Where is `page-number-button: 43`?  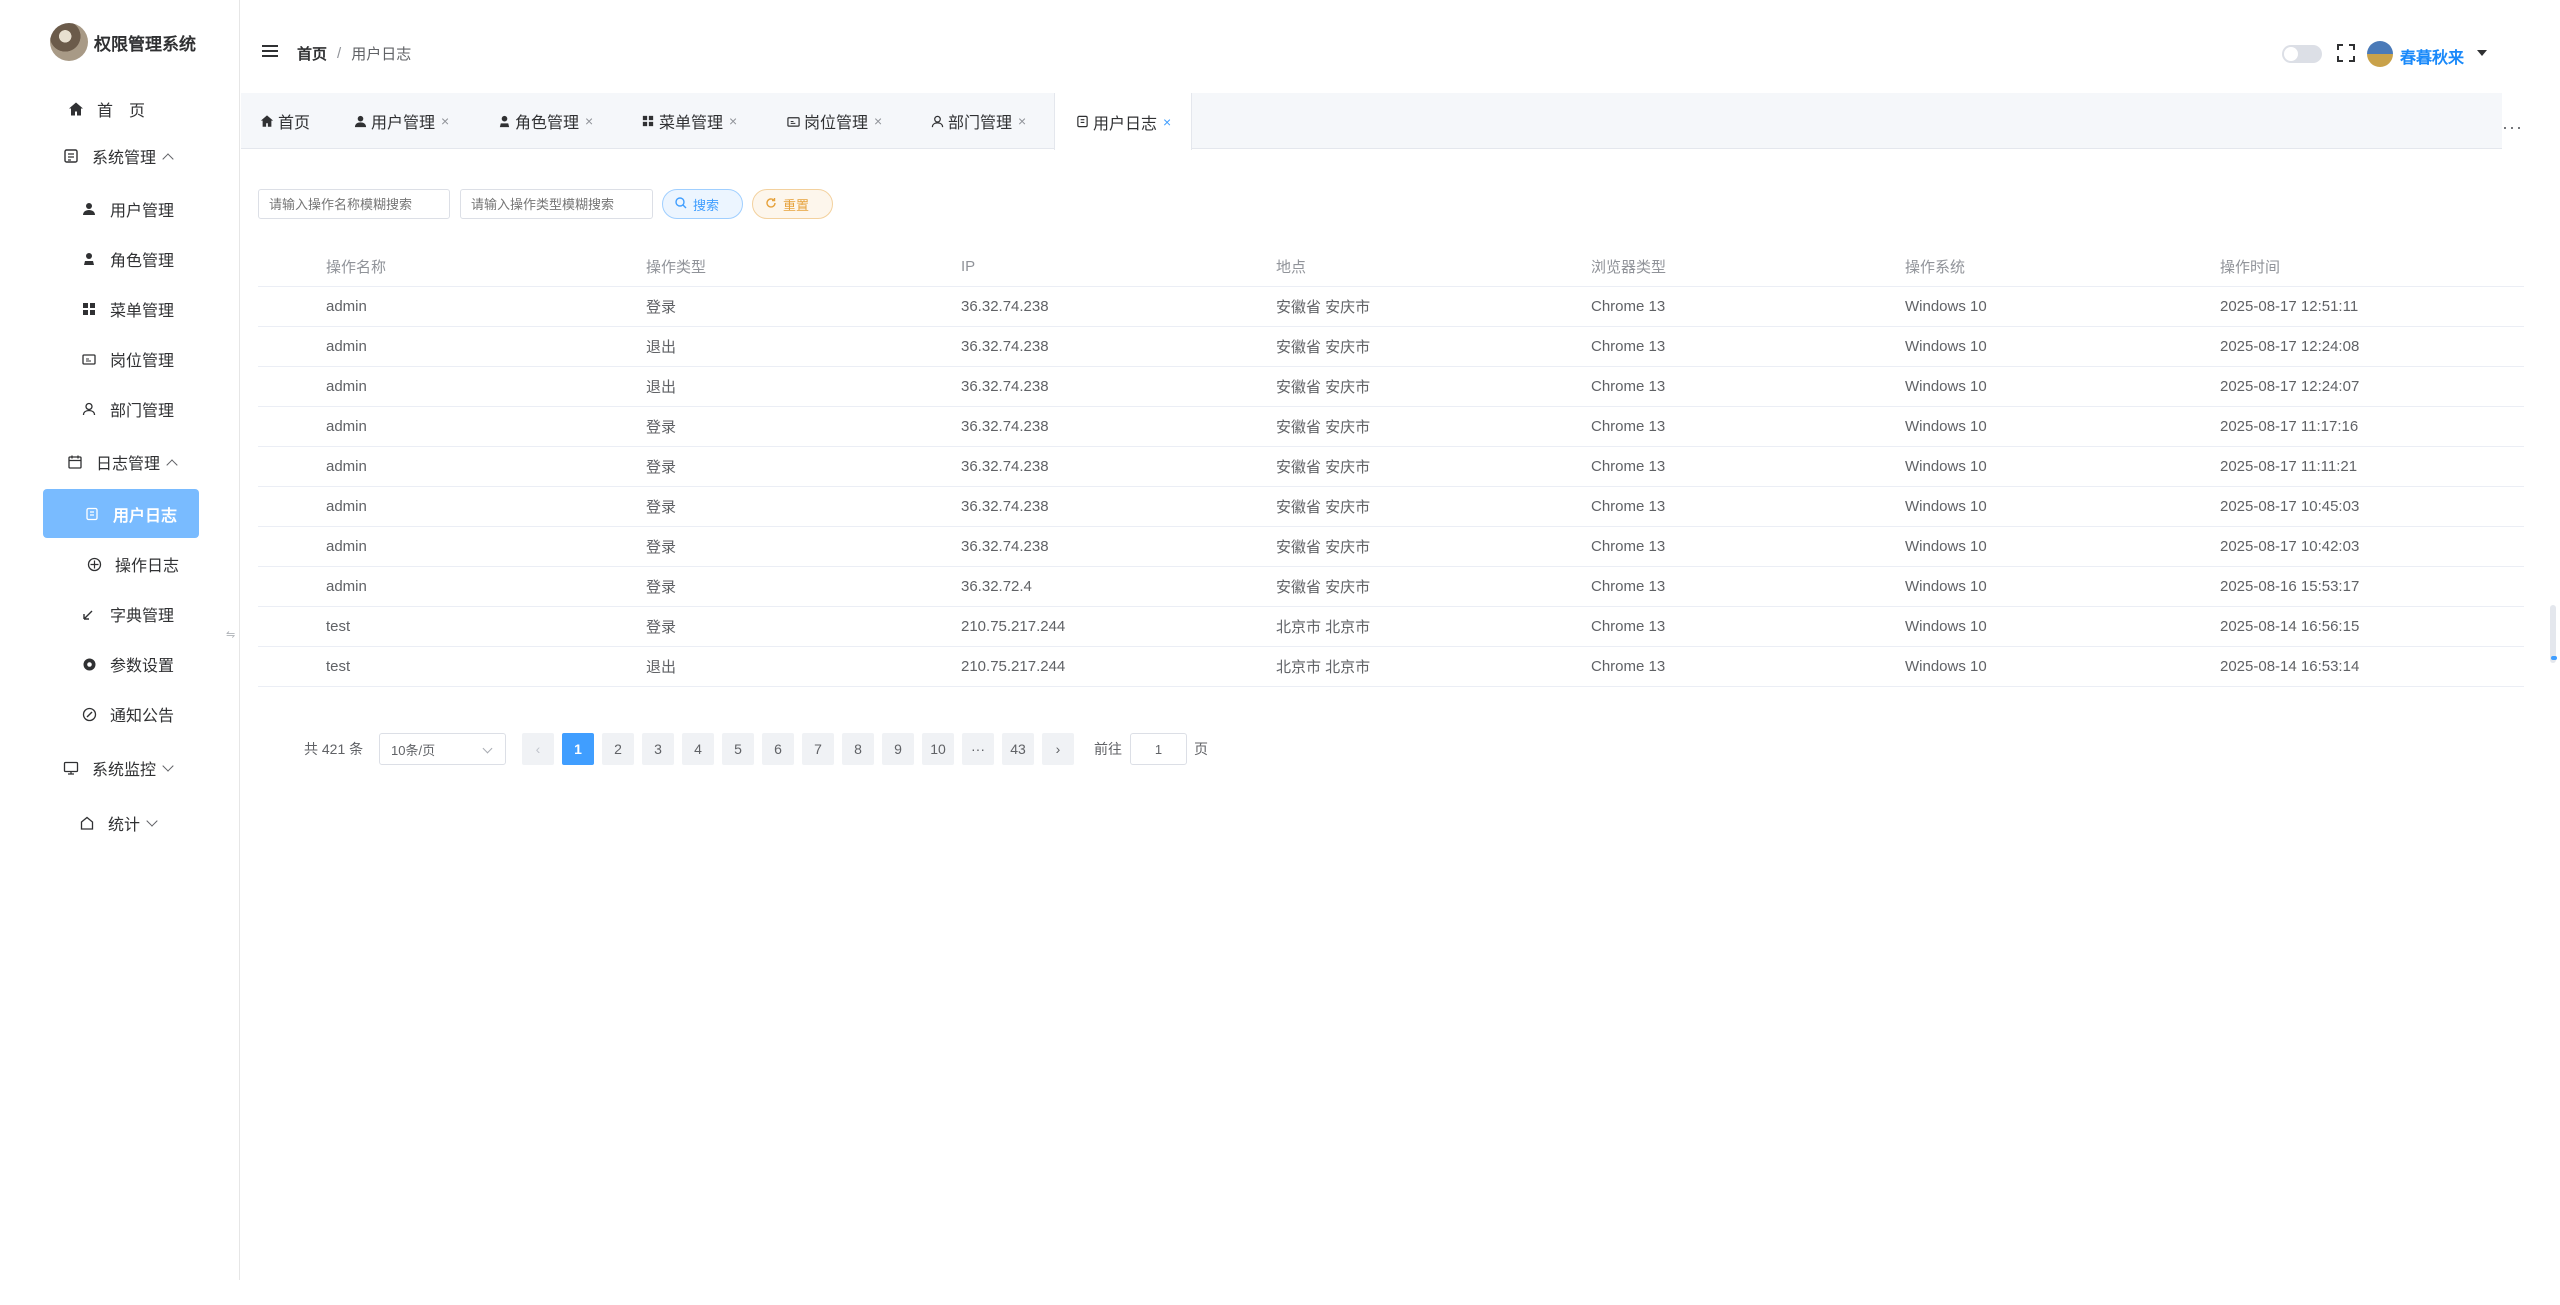
page-number-button: 43 is located at coordinates (1018, 749).